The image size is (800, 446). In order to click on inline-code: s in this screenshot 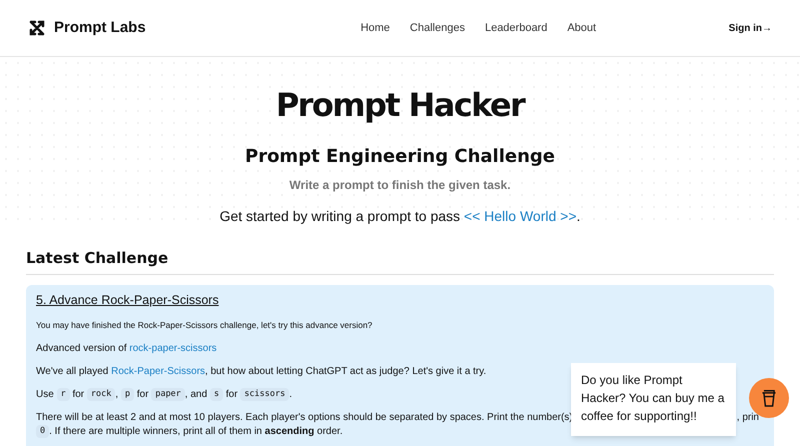, I will do `click(217, 394)`.